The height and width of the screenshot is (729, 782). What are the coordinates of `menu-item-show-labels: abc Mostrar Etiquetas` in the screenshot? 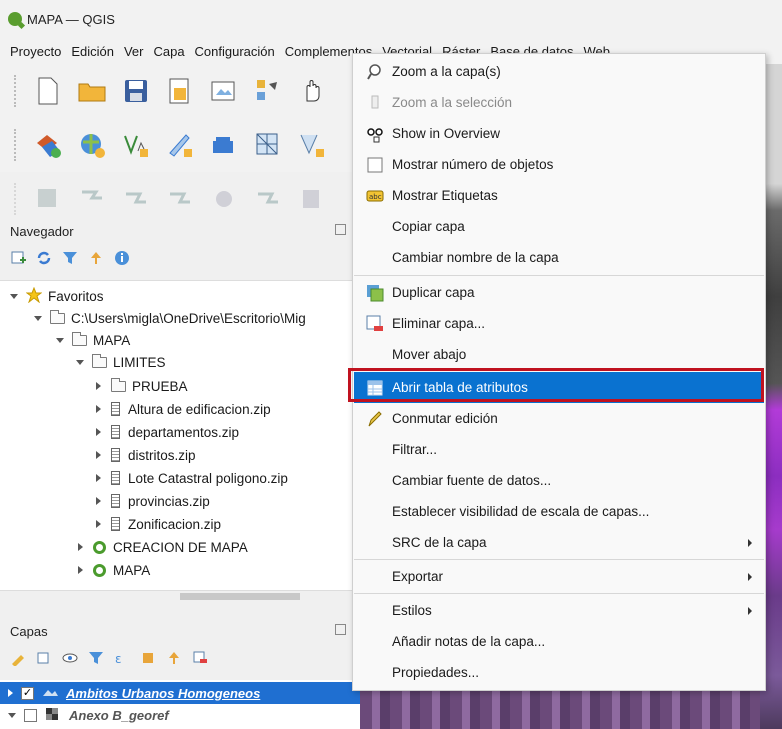 It's located at (559, 195).